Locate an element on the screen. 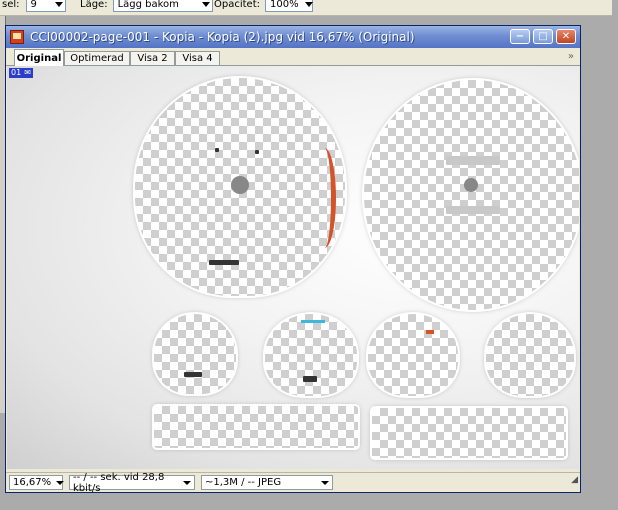 Image resolution: width=618 pixels, height=510 pixels. options-bar: sel: 9 Läge: Lägg bakom Opacitet: 100% is located at coordinates (306, 8).